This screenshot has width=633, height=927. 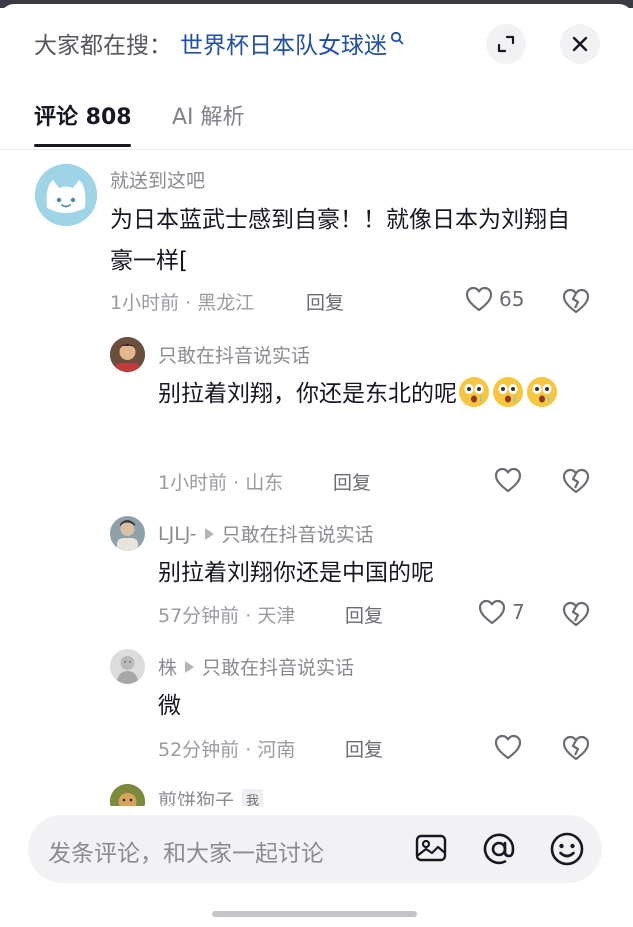 I want to click on comment-text: 为日本蓝武士感到自豪！！就像日本为刘翔自豪一样[, so click(x=340, y=240).